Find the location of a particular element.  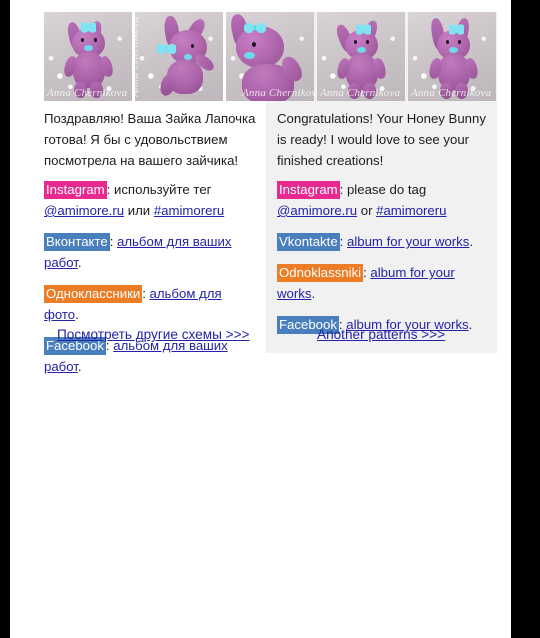

instagram-conjunction: или is located at coordinates (139, 210).